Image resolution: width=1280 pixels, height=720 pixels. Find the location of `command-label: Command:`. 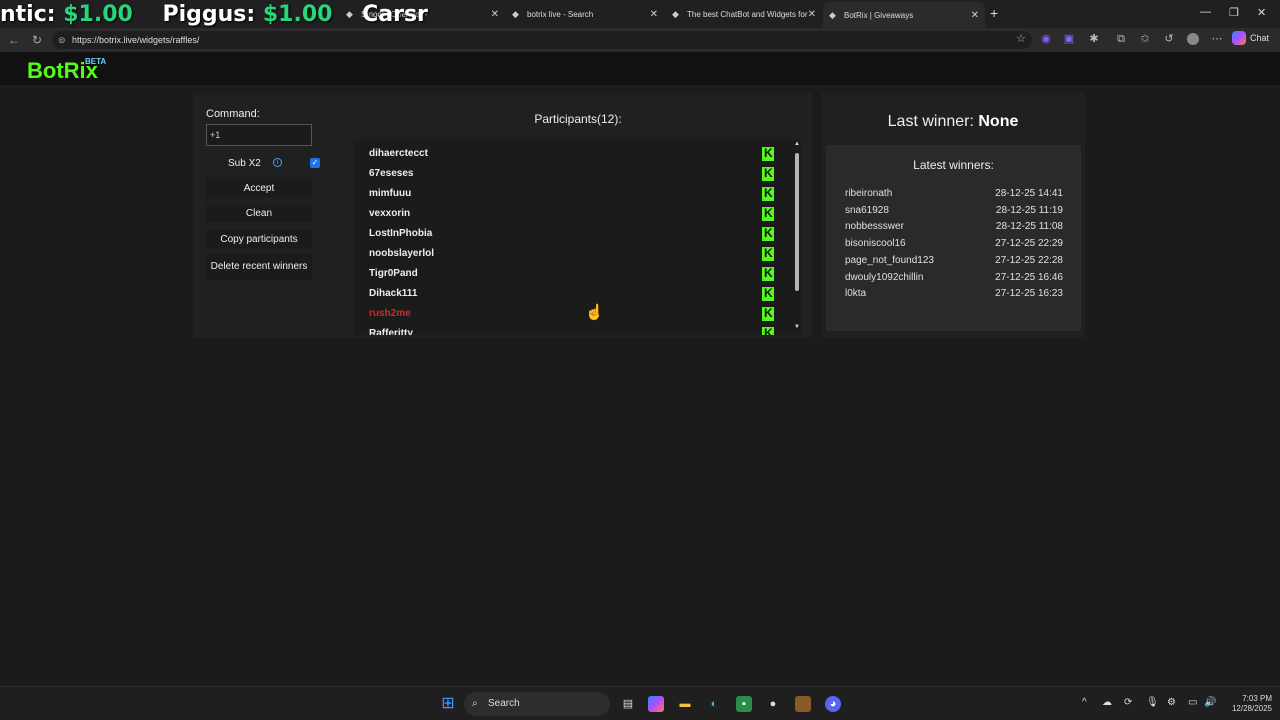

command-label: Command: is located at coordinates (233, 114).